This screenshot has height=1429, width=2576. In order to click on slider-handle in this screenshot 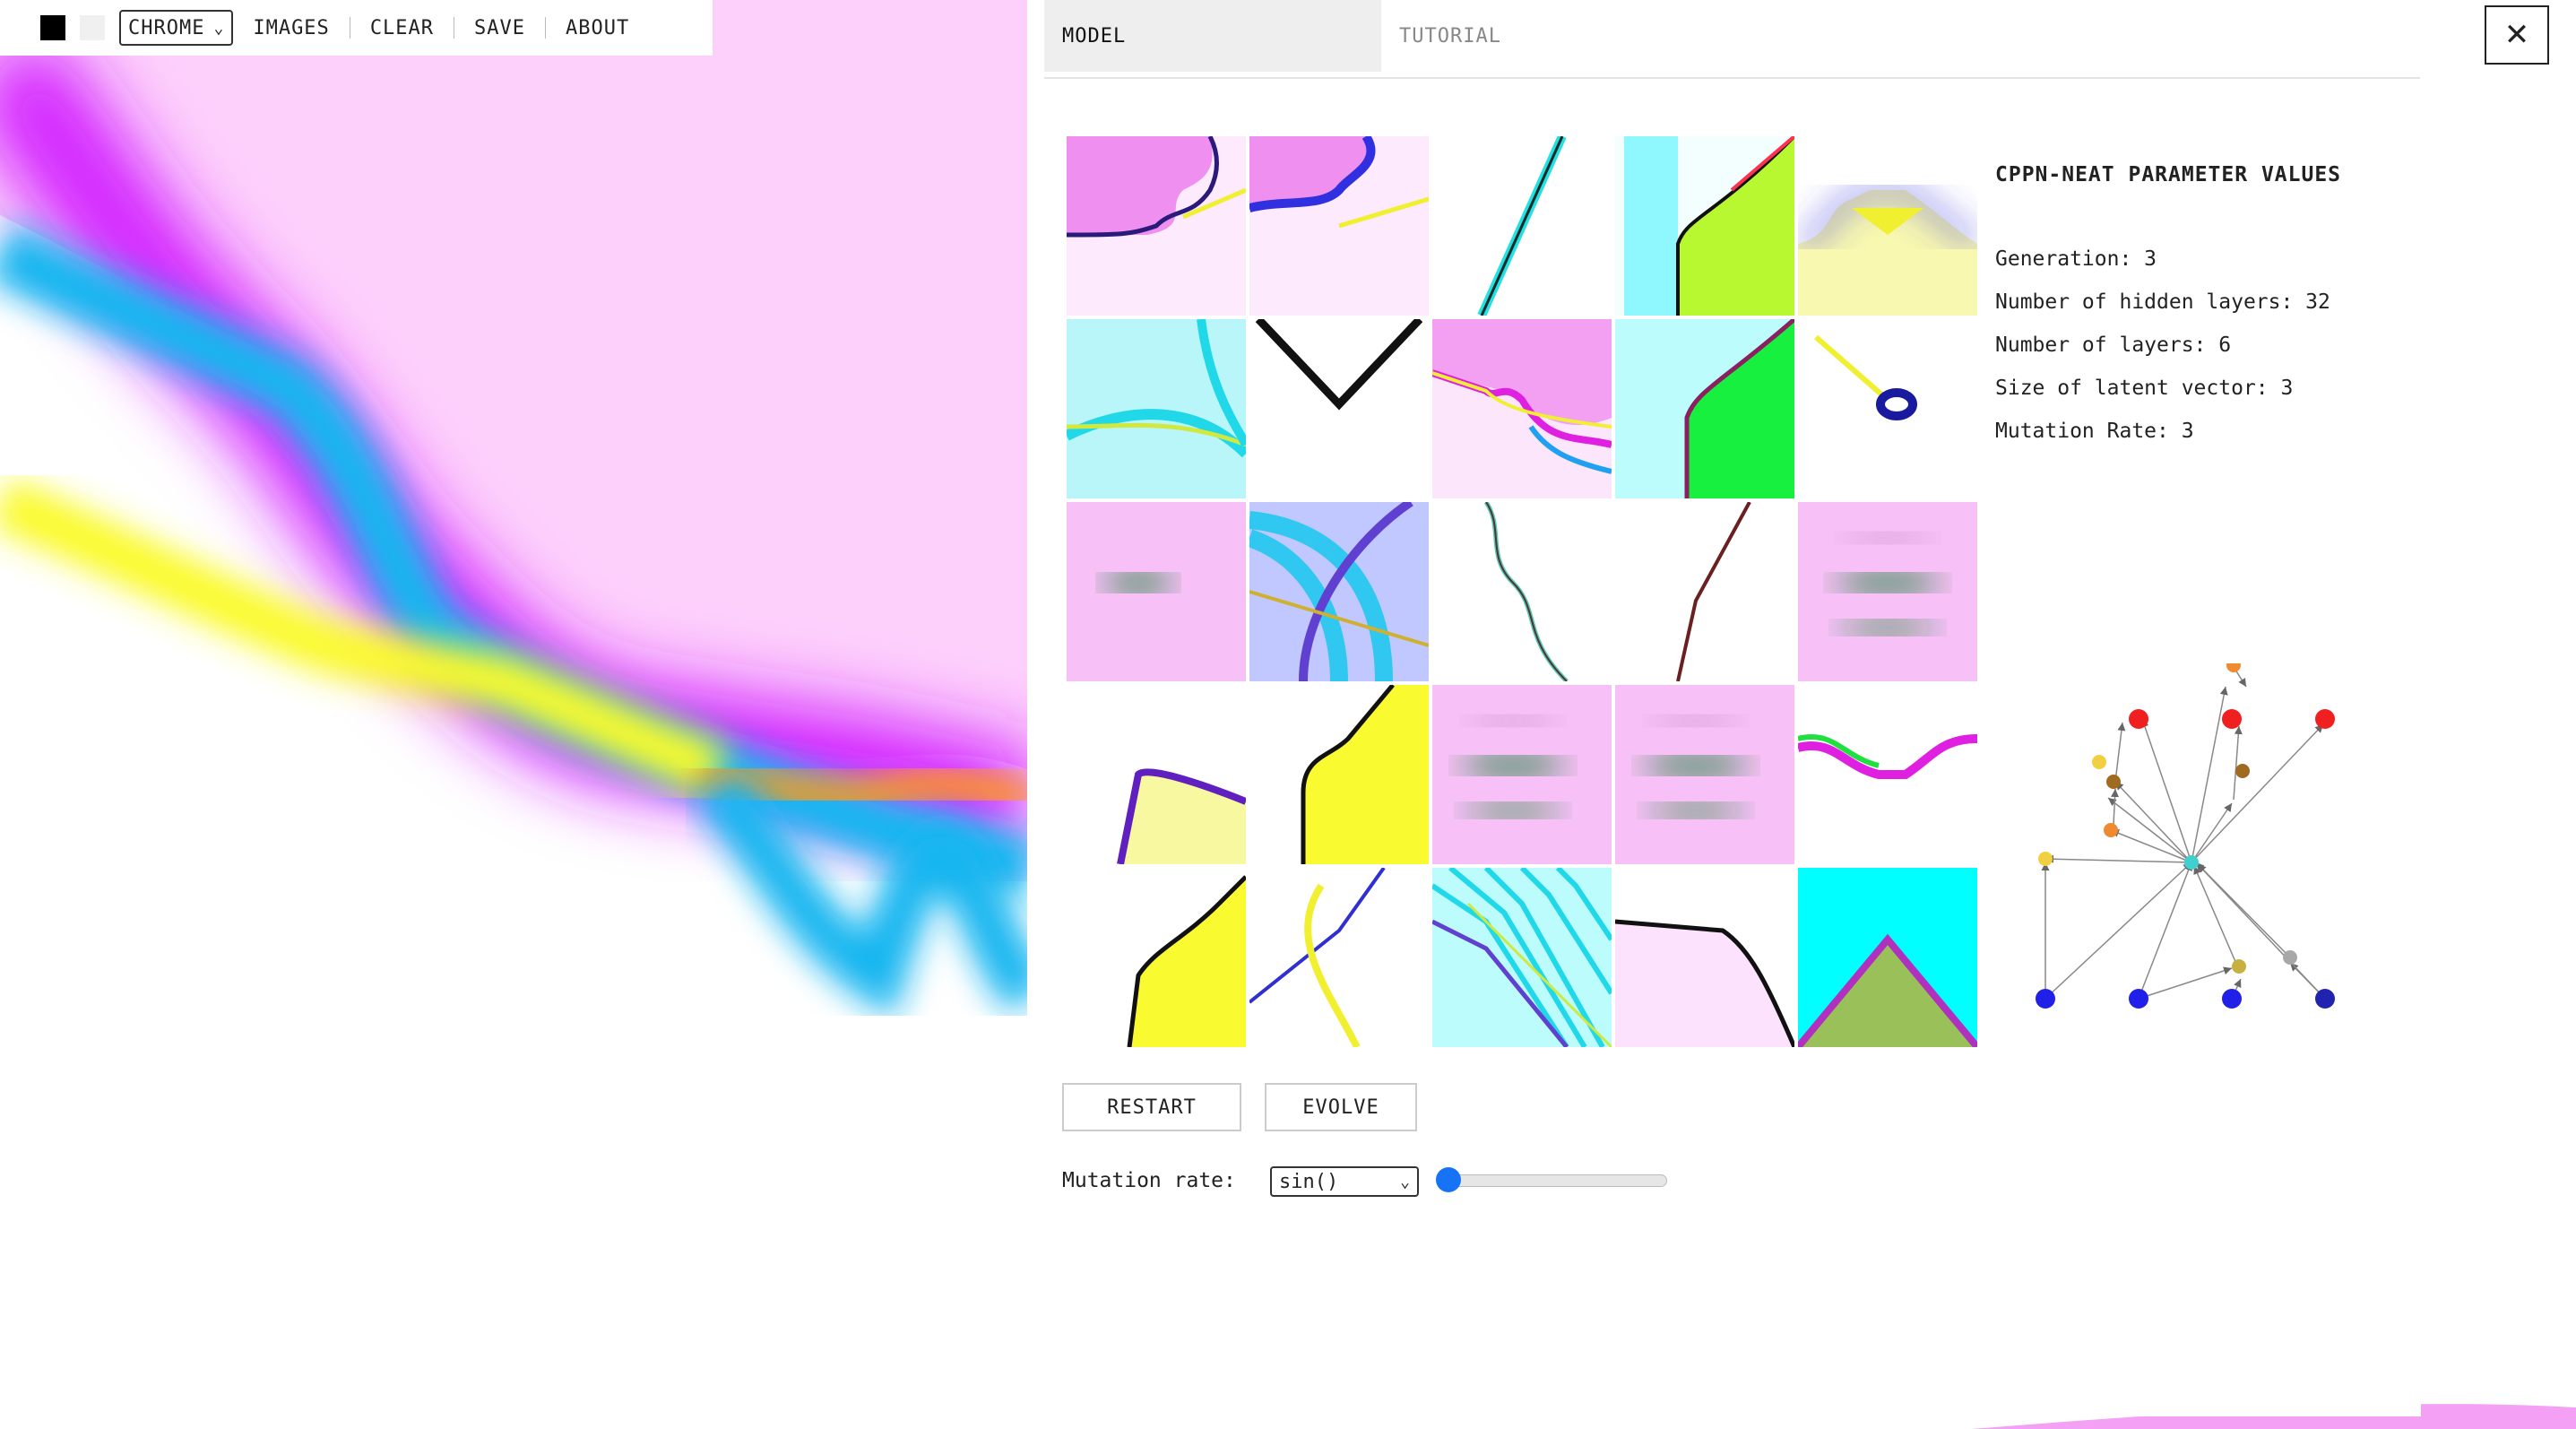, I will do `click(1448, 1179)`.